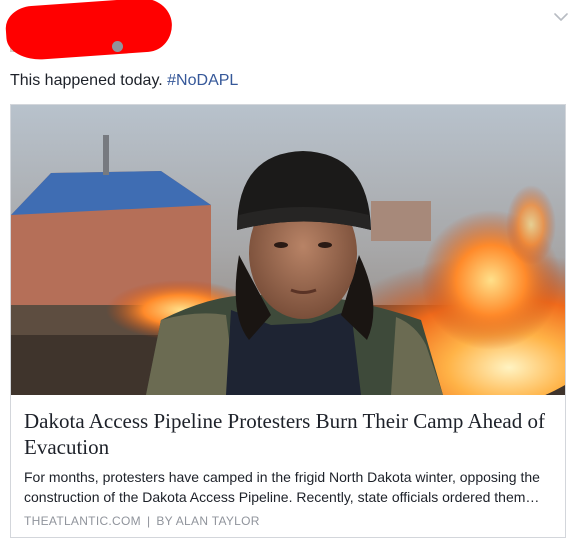 This screenshot has width=576, height=548. What do you see at coordinates (202, 80) in the screenshot?
I see `hashtag-link: #NoDAPL` at bounding box center [202, 80].